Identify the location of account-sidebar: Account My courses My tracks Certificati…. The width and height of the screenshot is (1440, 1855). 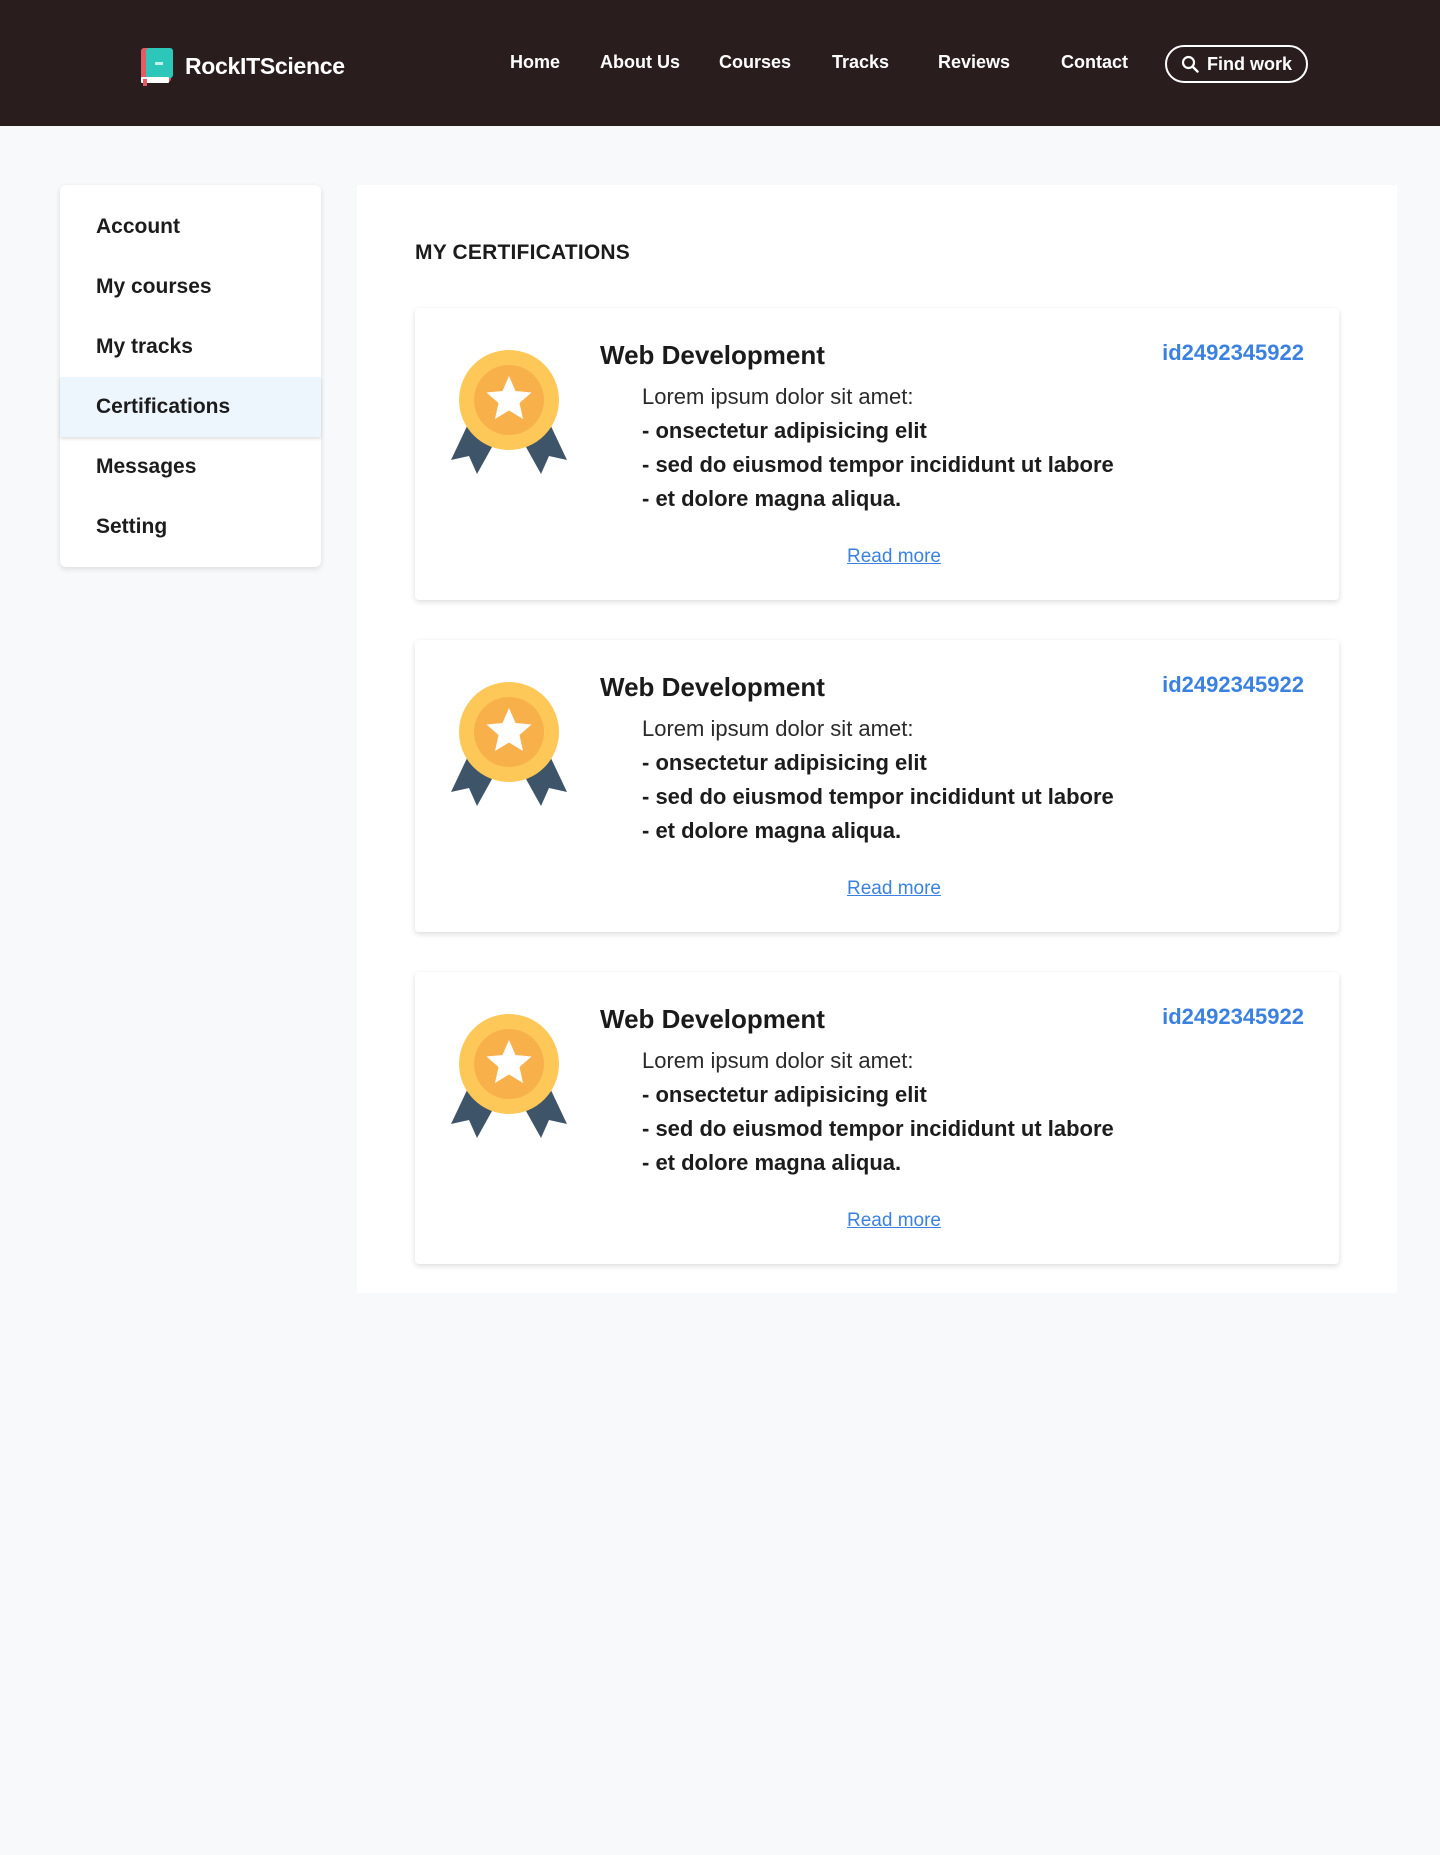
(190, 376).